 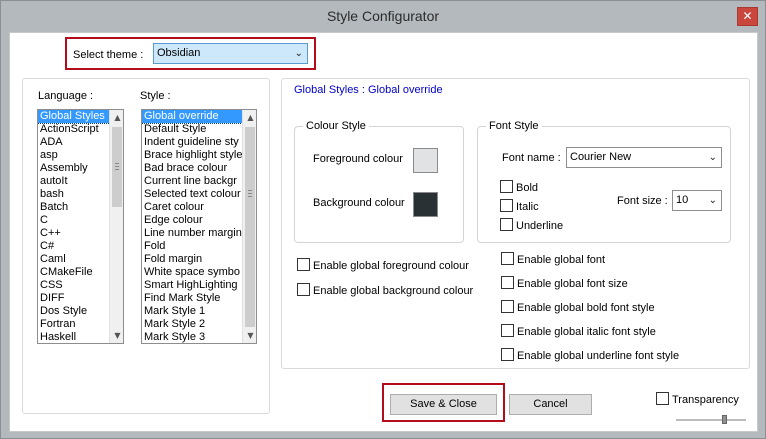 What do you see at coordinates (425, 160) in the screenshot?
I see `foreground-colour-swatch` at bounding box center [425, 160].